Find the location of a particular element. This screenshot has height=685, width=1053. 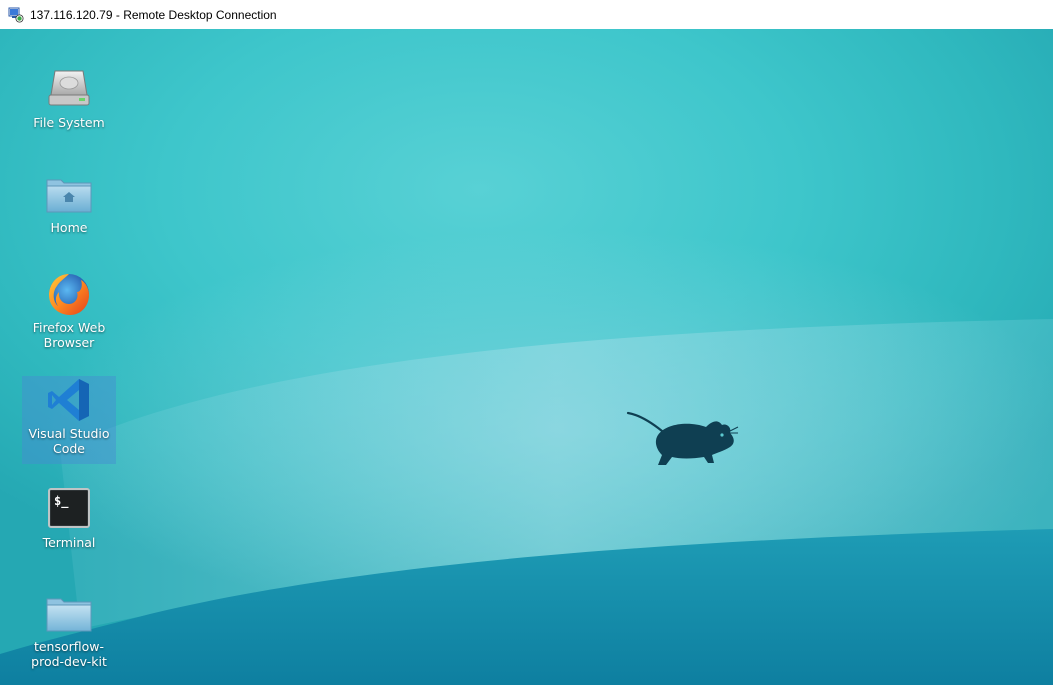

desktop-icon-label: Terminal is located at coordinates (69, 542).